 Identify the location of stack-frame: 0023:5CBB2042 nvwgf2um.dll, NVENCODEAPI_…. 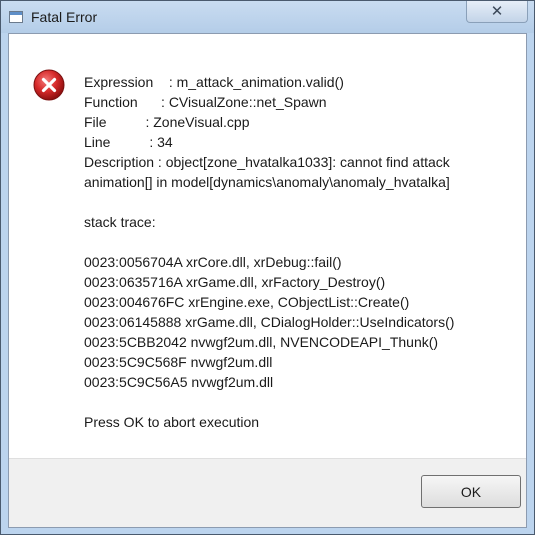
(261, 342).